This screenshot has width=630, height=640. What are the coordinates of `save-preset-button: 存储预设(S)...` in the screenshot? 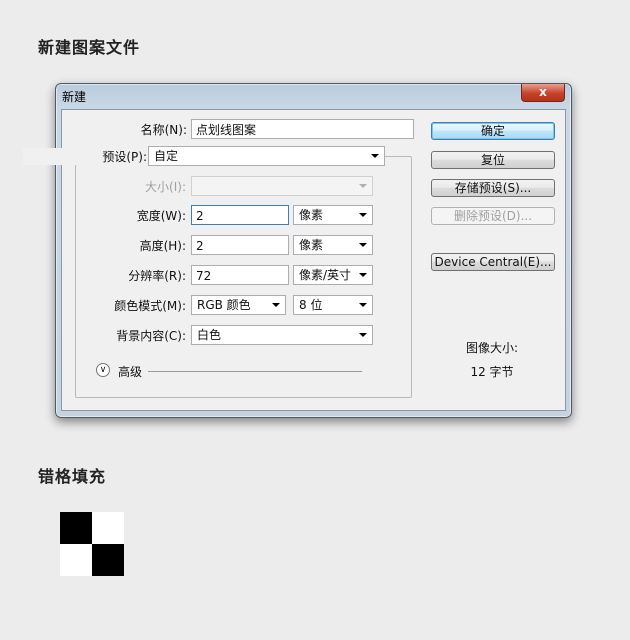 It's located at (493, 188).